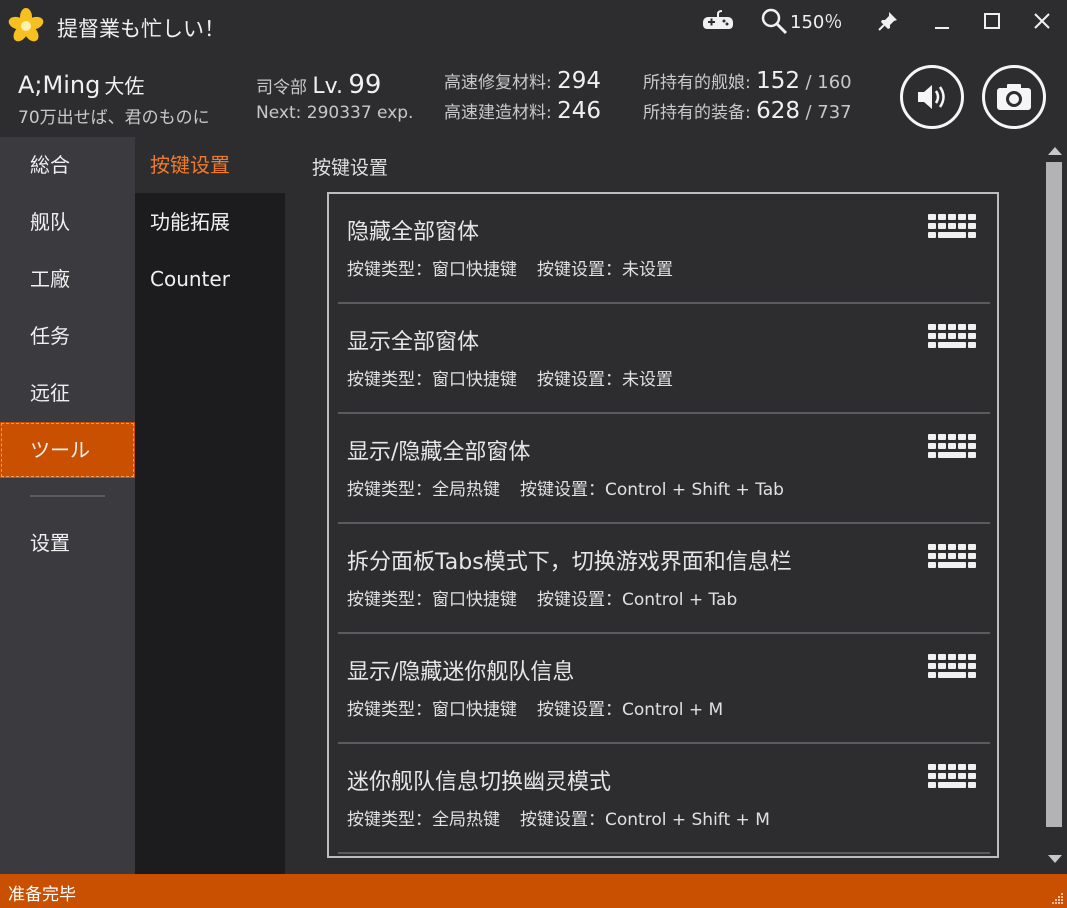  Describe the element at coordinates (498, 83) in the screenshot. I see `repair-label: 高速修复材料:` at that location.